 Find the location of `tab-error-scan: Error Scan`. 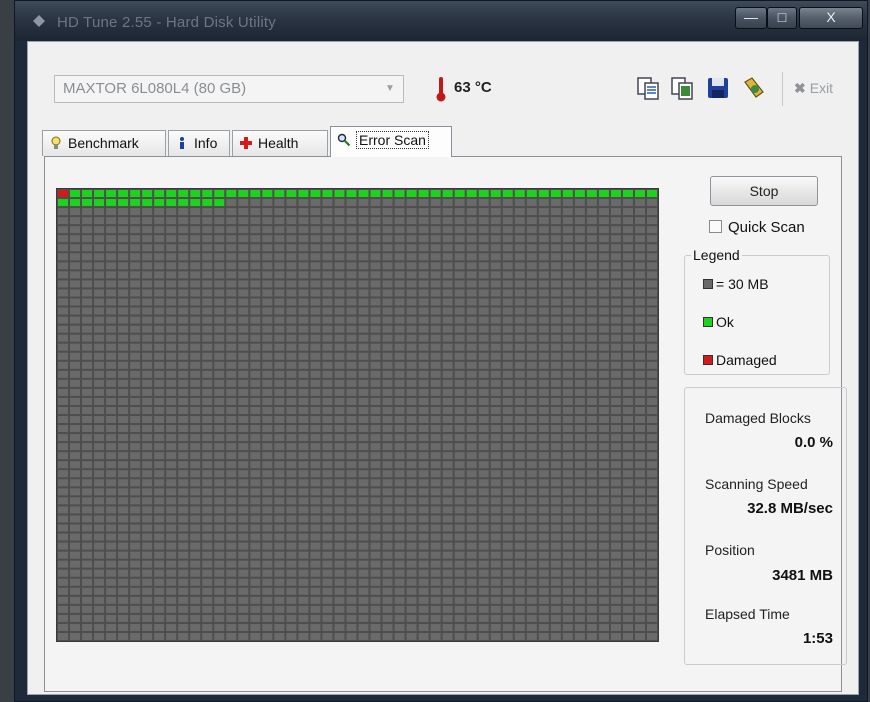

tab-error-scan: Error Scan is located at coordinates (391, 141).